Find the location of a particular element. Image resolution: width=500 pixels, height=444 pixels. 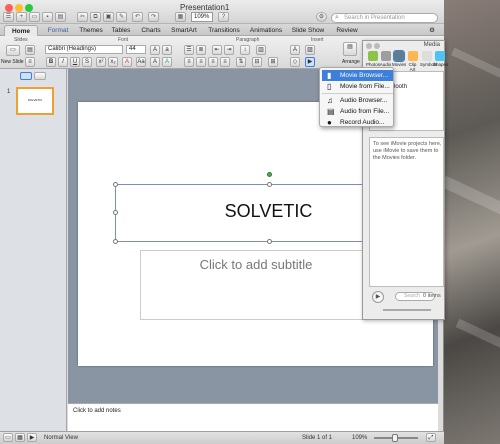

highlight-icon: A is located at coordinates (167, 62).